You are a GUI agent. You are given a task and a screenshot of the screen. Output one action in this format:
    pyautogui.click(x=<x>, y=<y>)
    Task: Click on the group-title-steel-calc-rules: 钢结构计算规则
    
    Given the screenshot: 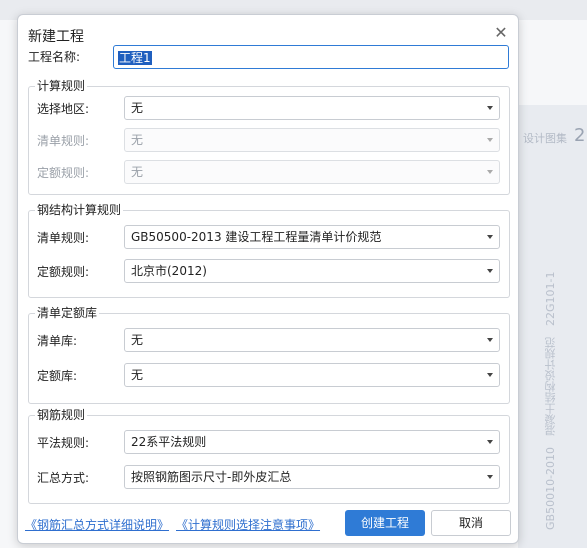 What is the action you would take?
    pyautogui.click(x=79, y=210)
    